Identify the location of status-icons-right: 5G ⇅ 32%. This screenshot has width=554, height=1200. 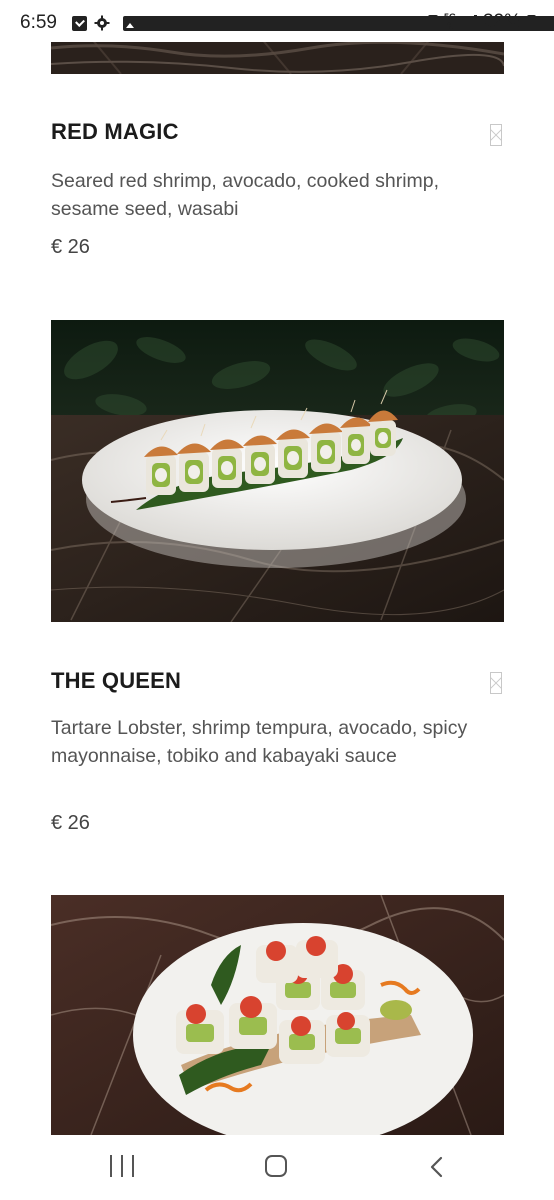
(481, 22).